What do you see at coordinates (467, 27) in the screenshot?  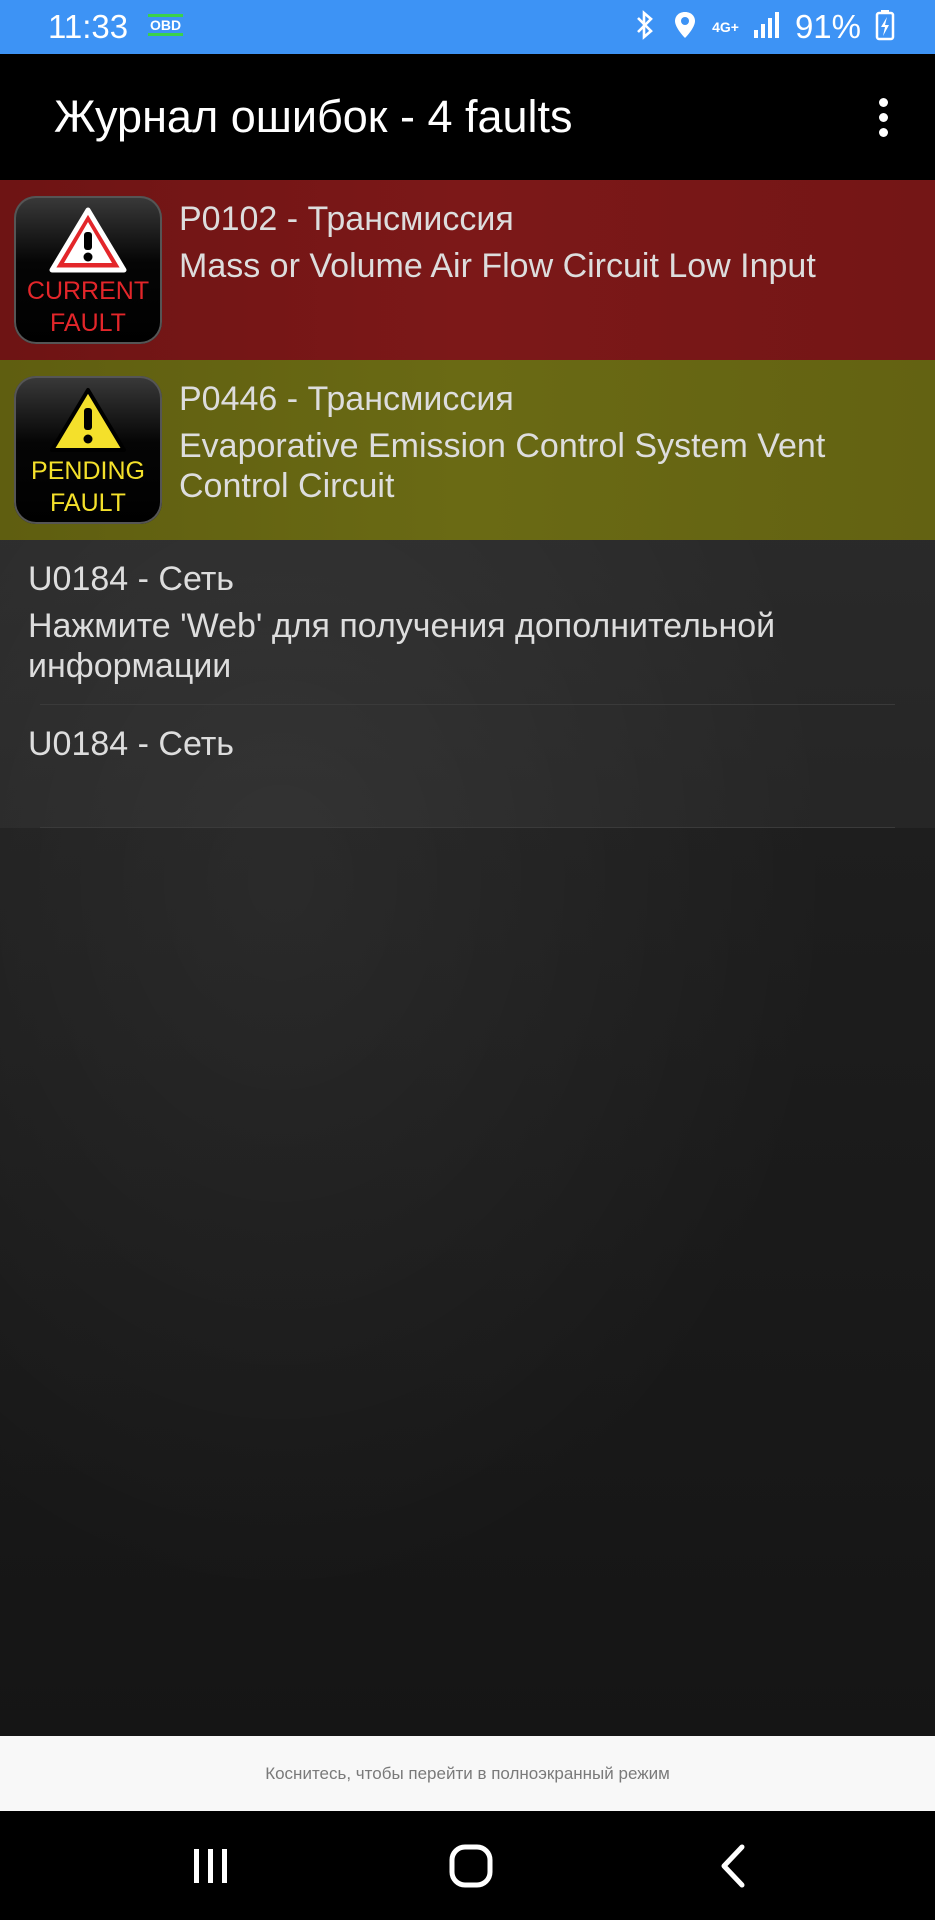 I see `status-bar: 11:33 OBD 4G+ 91%` at bounding box center [467, 27].